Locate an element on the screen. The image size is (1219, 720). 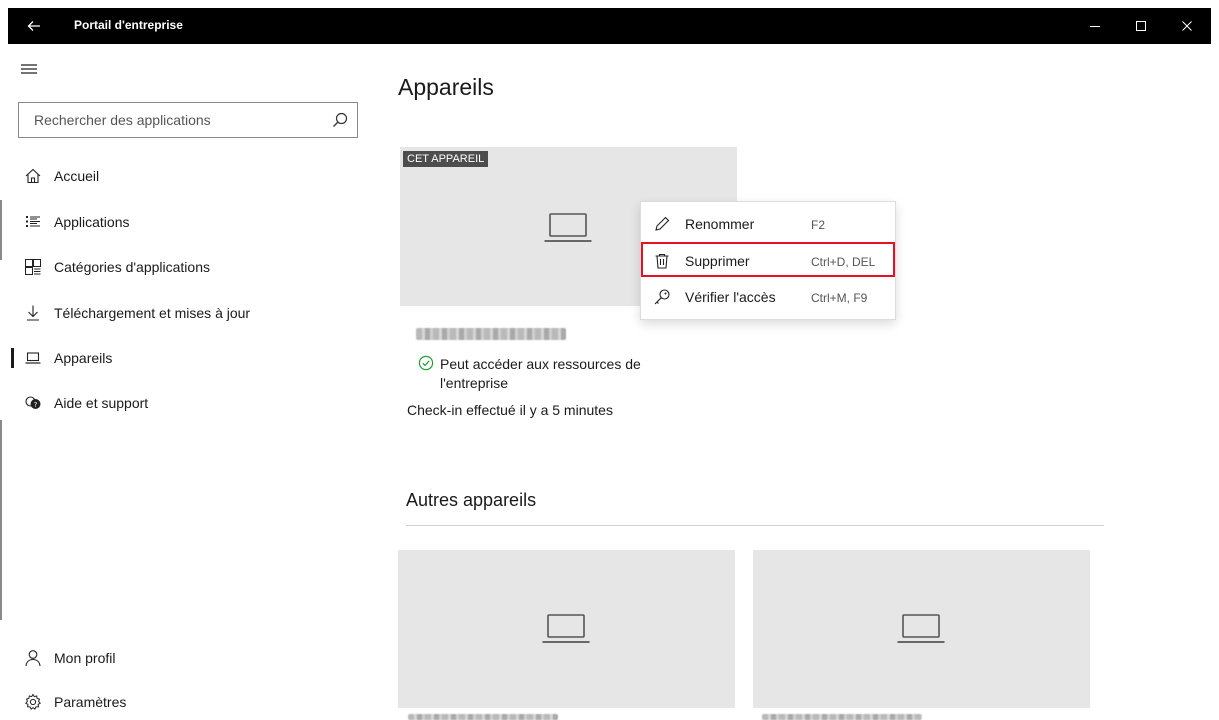
checkin-status: Check-in effectué il y a 5 minutes is located at coordinates (510, 410).